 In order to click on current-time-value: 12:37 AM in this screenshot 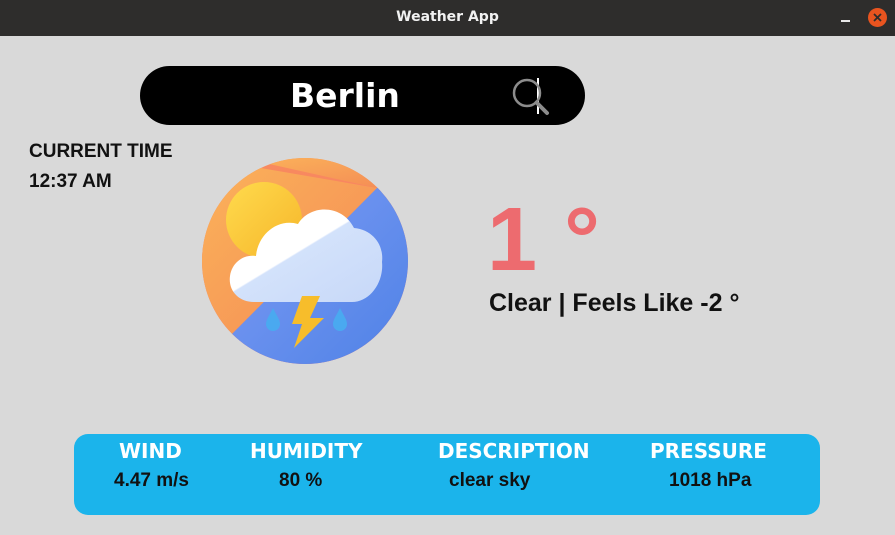, I will do `click(70, 181)`.